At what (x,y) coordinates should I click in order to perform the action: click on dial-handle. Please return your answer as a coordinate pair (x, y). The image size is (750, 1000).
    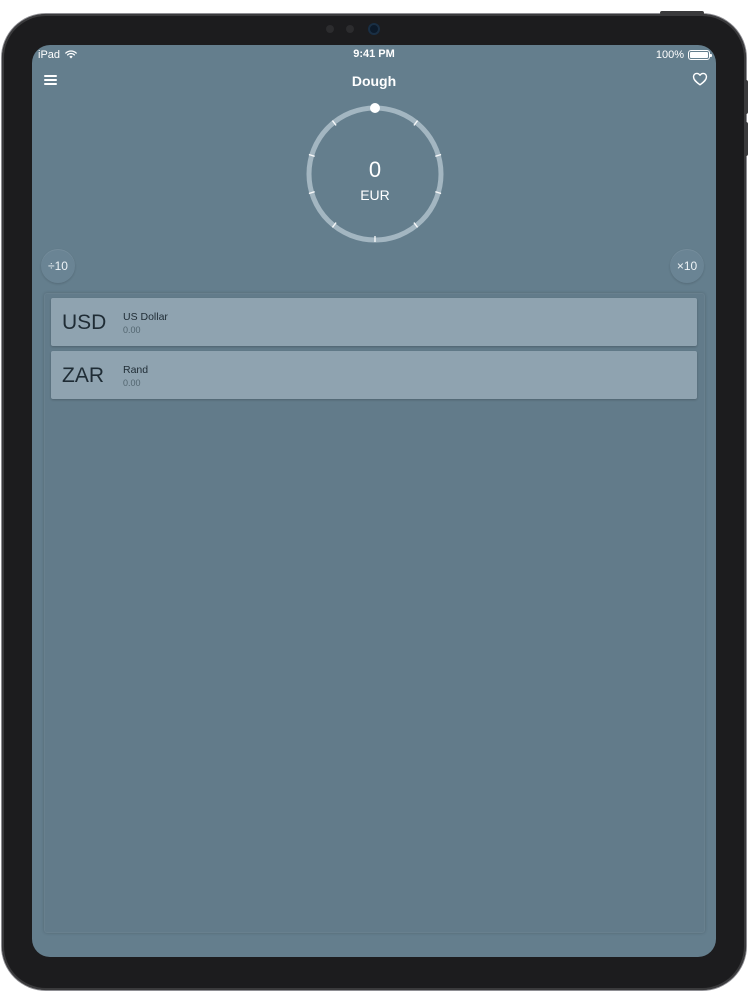
    Looking at the image, I should click on (375, 108).